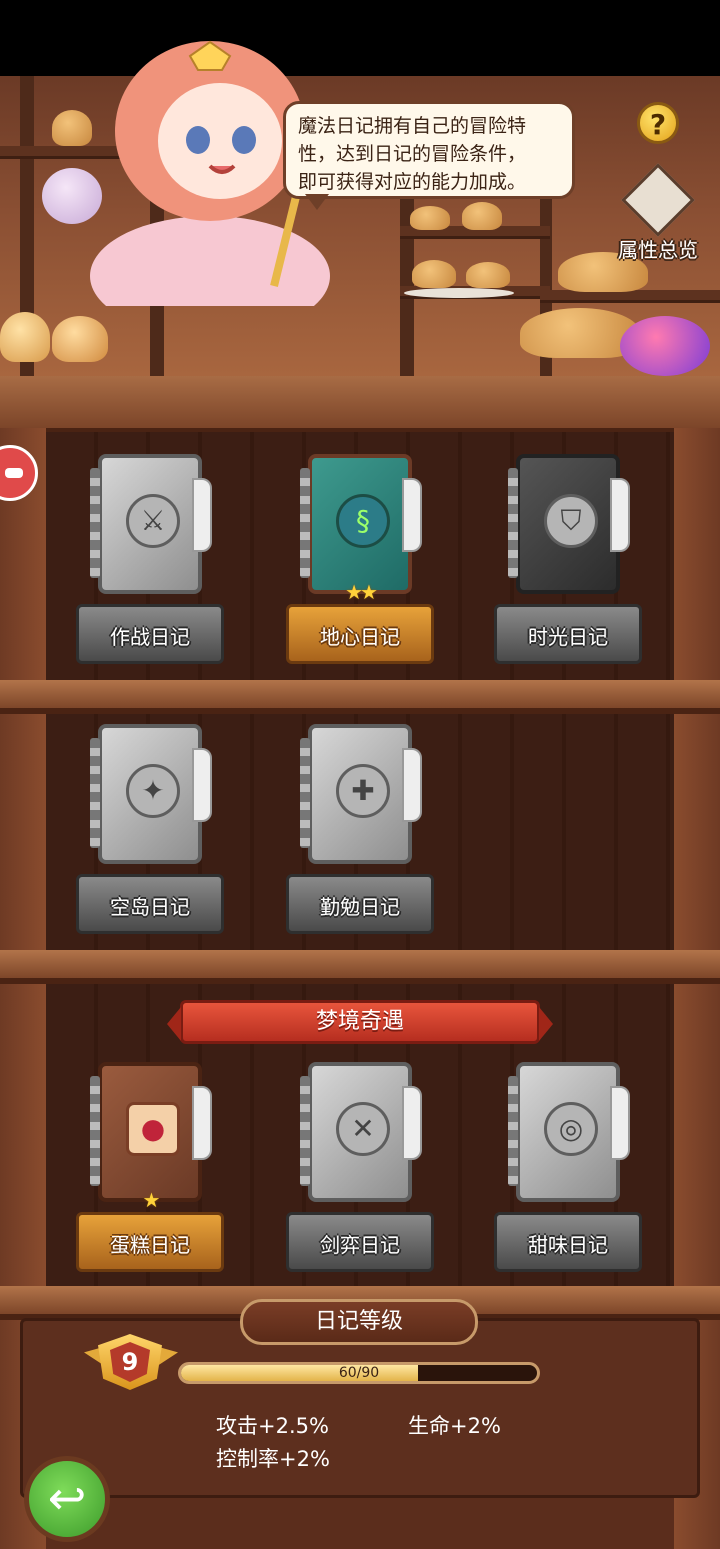  What do you see at coordinates (130, 1362) in the screenshot?
I see `level-number: 9` at bounding box center [130, 1362].